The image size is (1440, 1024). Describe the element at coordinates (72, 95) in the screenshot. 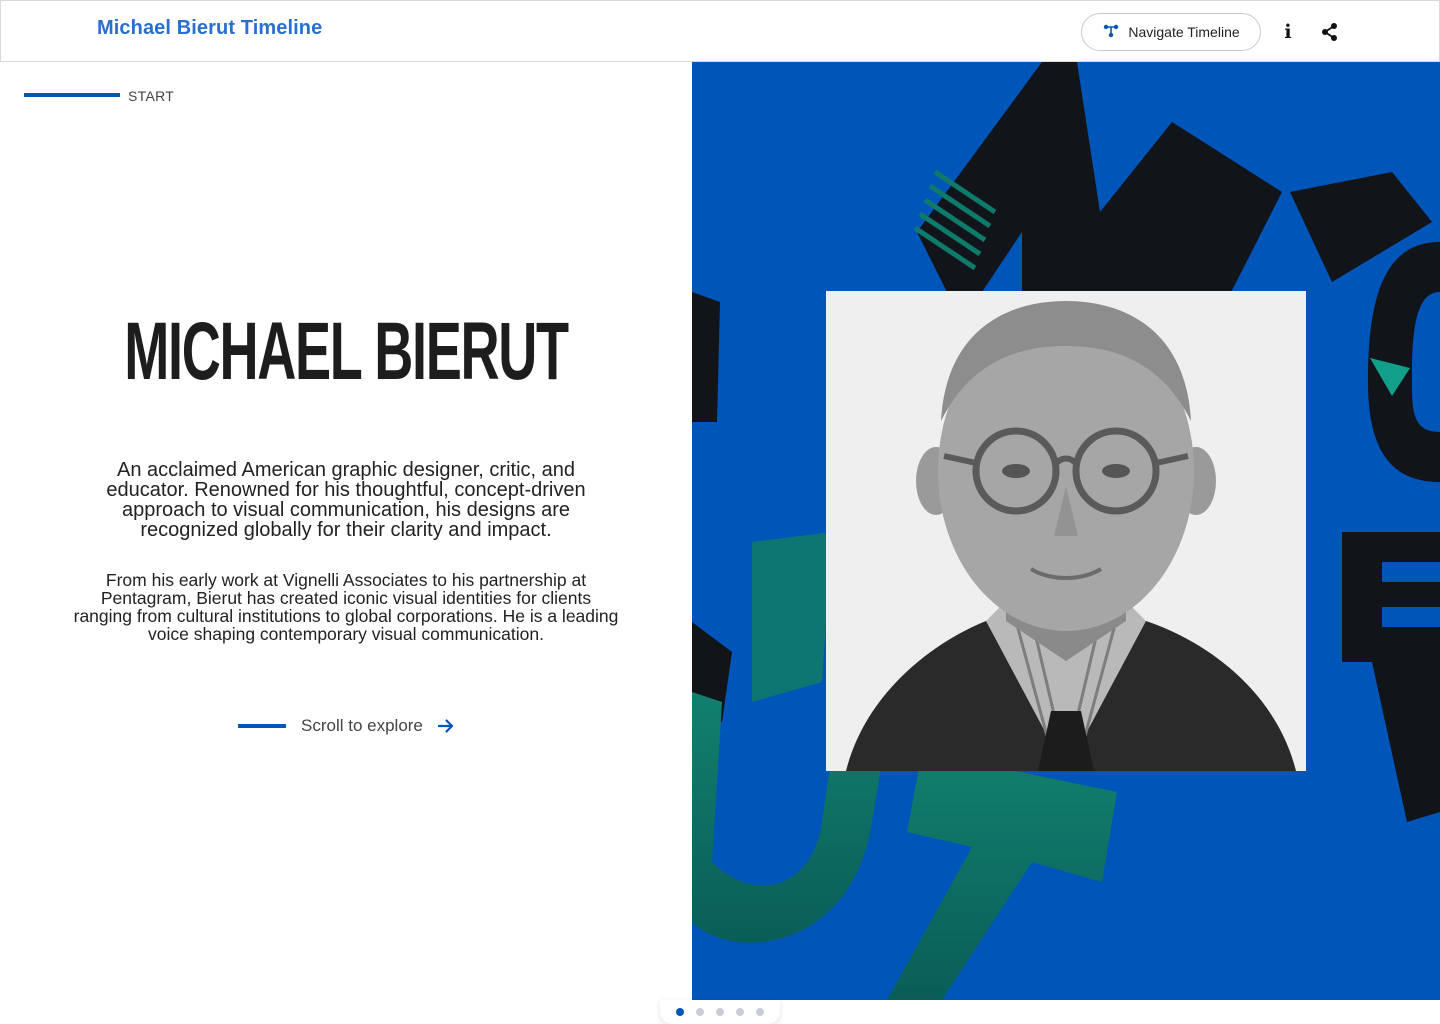

I see `start-marker-line` at that location.